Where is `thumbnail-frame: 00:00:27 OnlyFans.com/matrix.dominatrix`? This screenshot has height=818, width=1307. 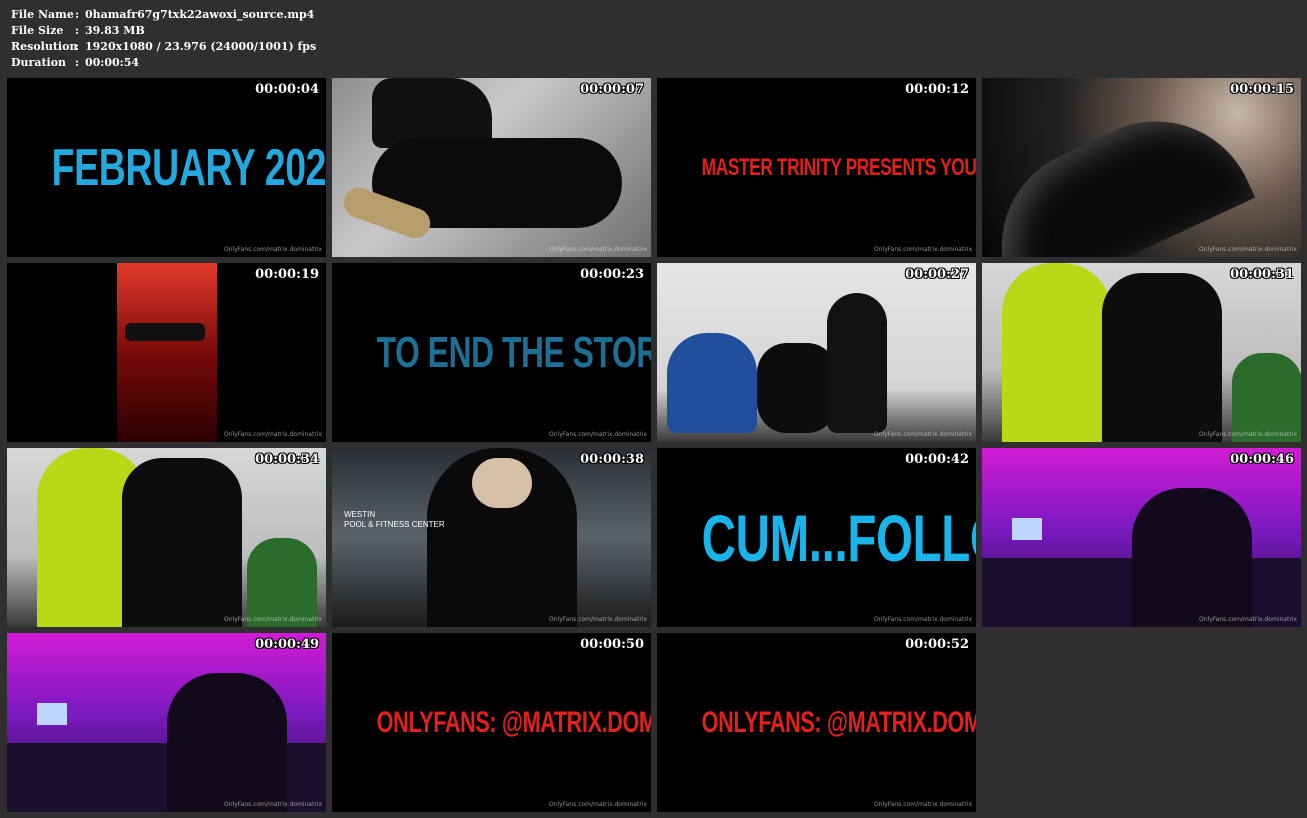
thumbnail-frame: 00:00:27 OnlyFans.com/matrix.dominatrix is located at coordinates (816, 352).